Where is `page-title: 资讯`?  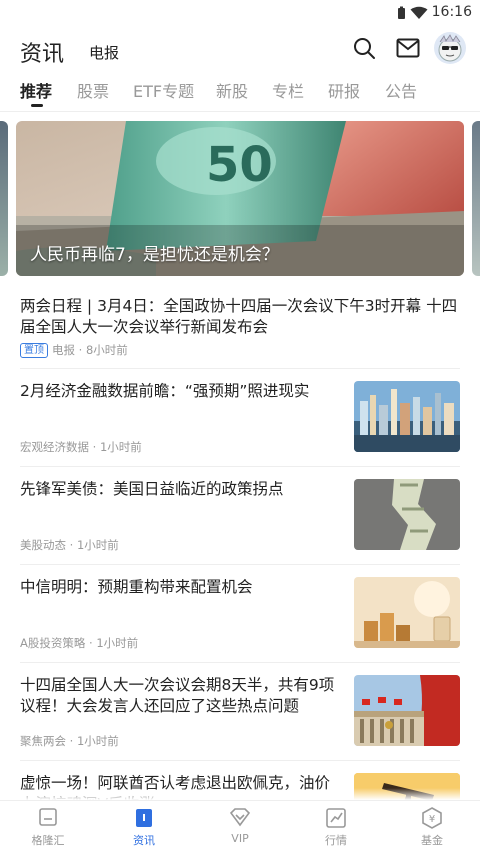 page-title: 资讯 is located at coordinates (42, 54).